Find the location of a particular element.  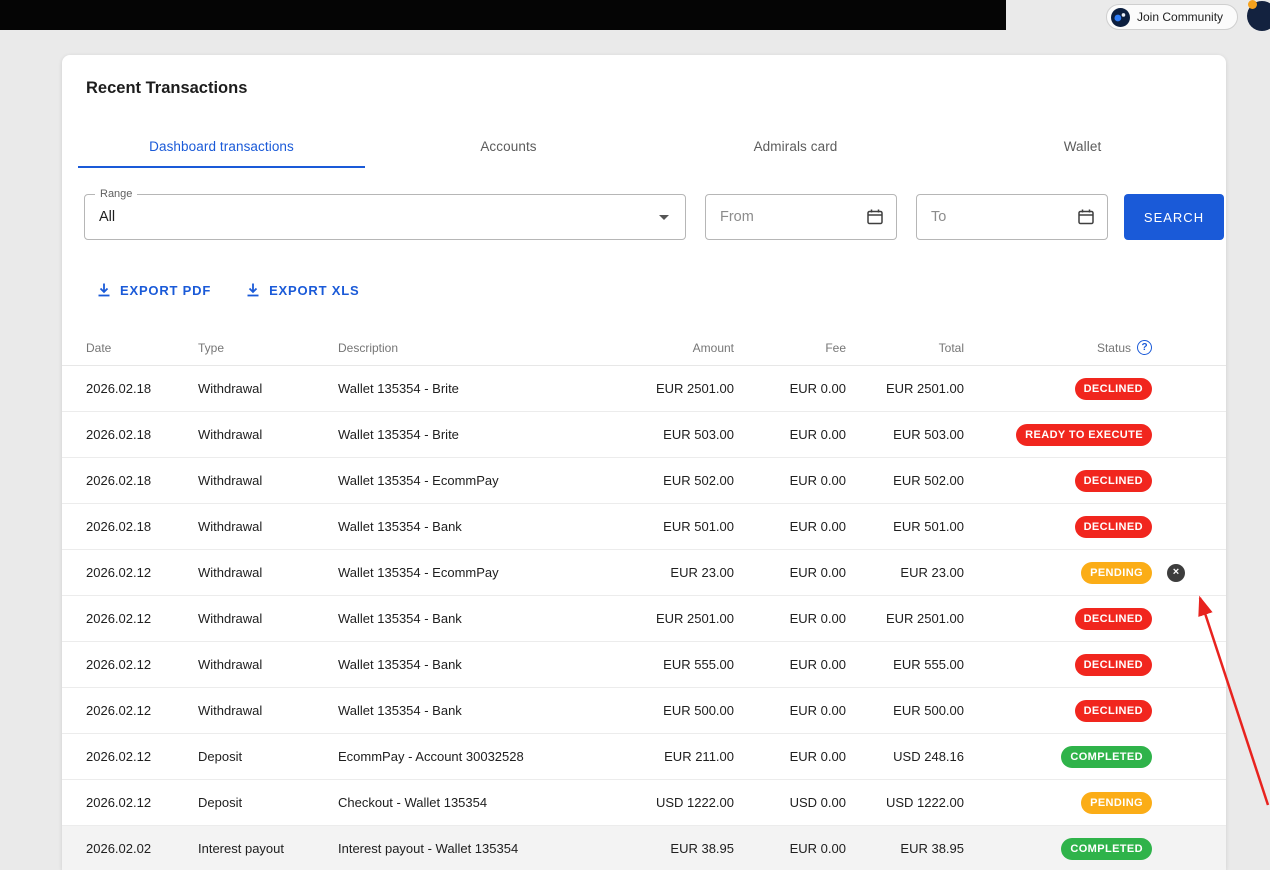

export-xls-button: EXPORT XLS is located at coordinates (302, 290).